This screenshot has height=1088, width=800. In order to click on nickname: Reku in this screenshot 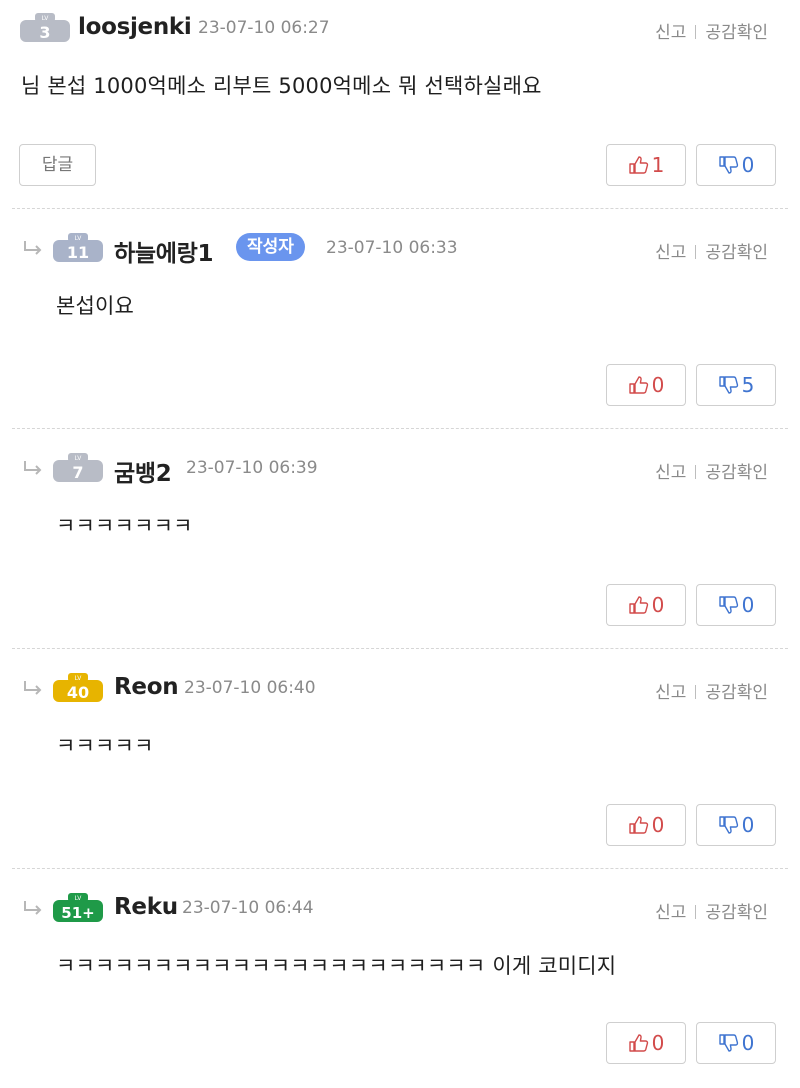, I will do `click(146, 907)`.